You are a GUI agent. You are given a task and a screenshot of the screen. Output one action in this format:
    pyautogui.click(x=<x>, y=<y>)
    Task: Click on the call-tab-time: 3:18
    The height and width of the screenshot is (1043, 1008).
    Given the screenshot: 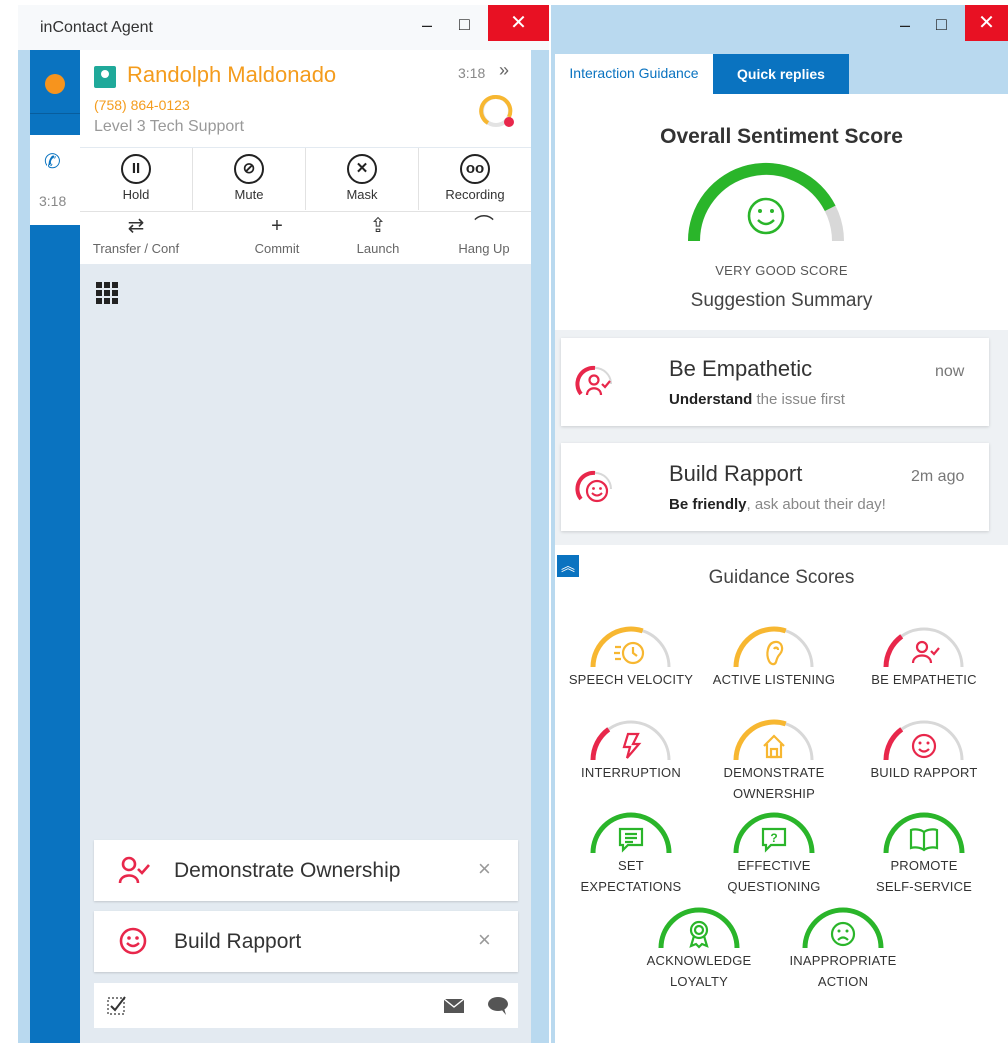 What is the action you would take?
    pyautogui.click(x=53, y=201)
    